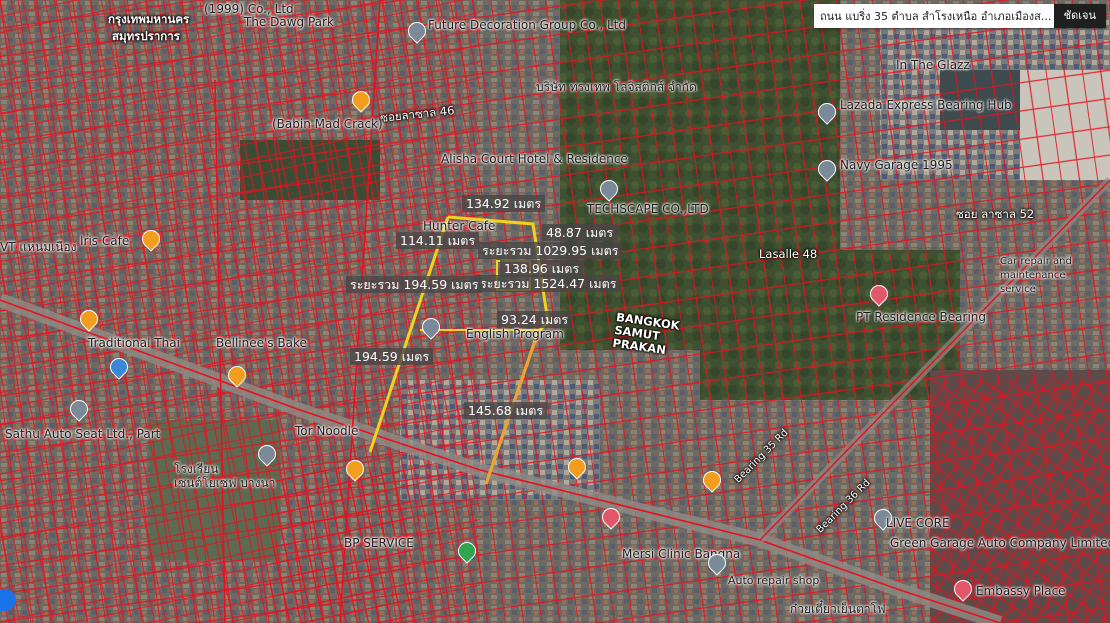 The width and height of the screenshot is (1110, 623). What do you see at coordinates (788, 254) in the screenshot?
I see `road-label: Lasalle 48` at bounding box center [788, 254].